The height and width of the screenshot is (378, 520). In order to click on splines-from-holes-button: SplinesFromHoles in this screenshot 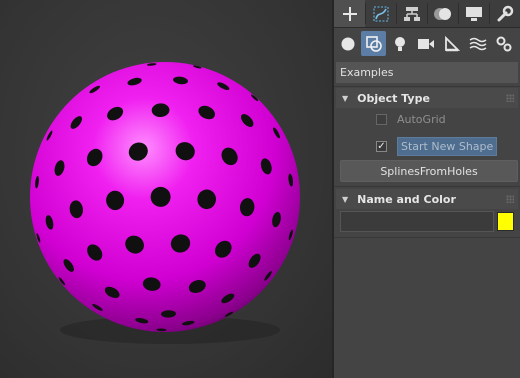, I will do `click(429, 171)`.